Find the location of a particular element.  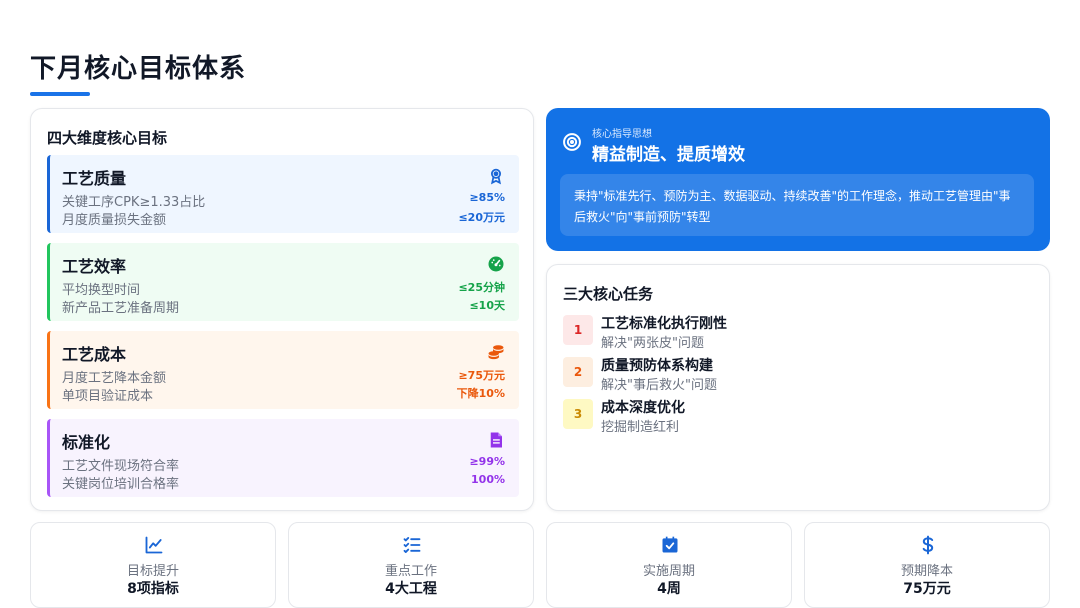

task-item: 2 质量预防体系构建 解决"事后救火"问题 is located at coordinates (793, 375).